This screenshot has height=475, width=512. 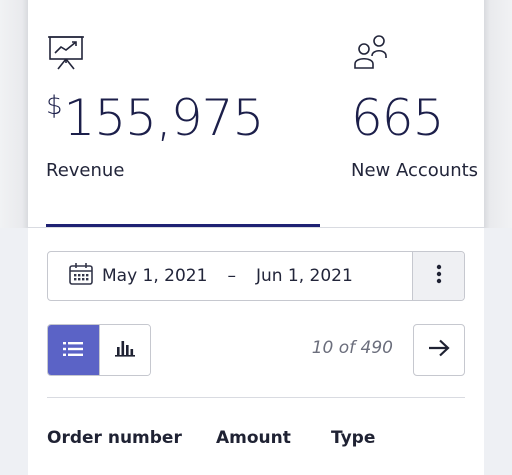 I want to click on revenue-label: Revenue, so click(x=85, y=170).